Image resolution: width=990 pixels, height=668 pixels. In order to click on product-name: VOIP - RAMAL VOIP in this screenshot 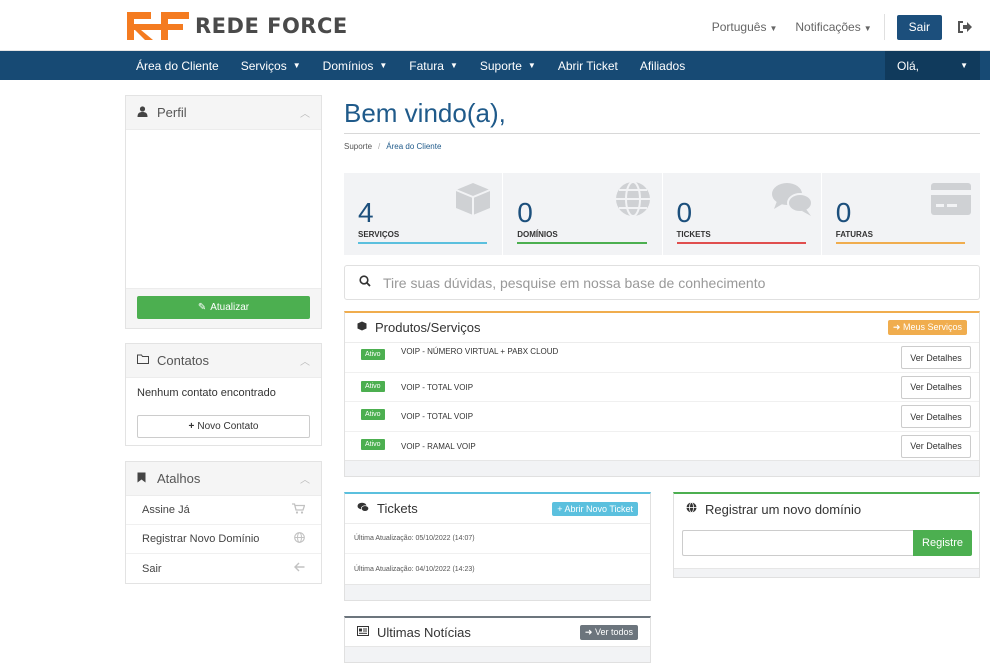, I will do `click(438, 446)`.